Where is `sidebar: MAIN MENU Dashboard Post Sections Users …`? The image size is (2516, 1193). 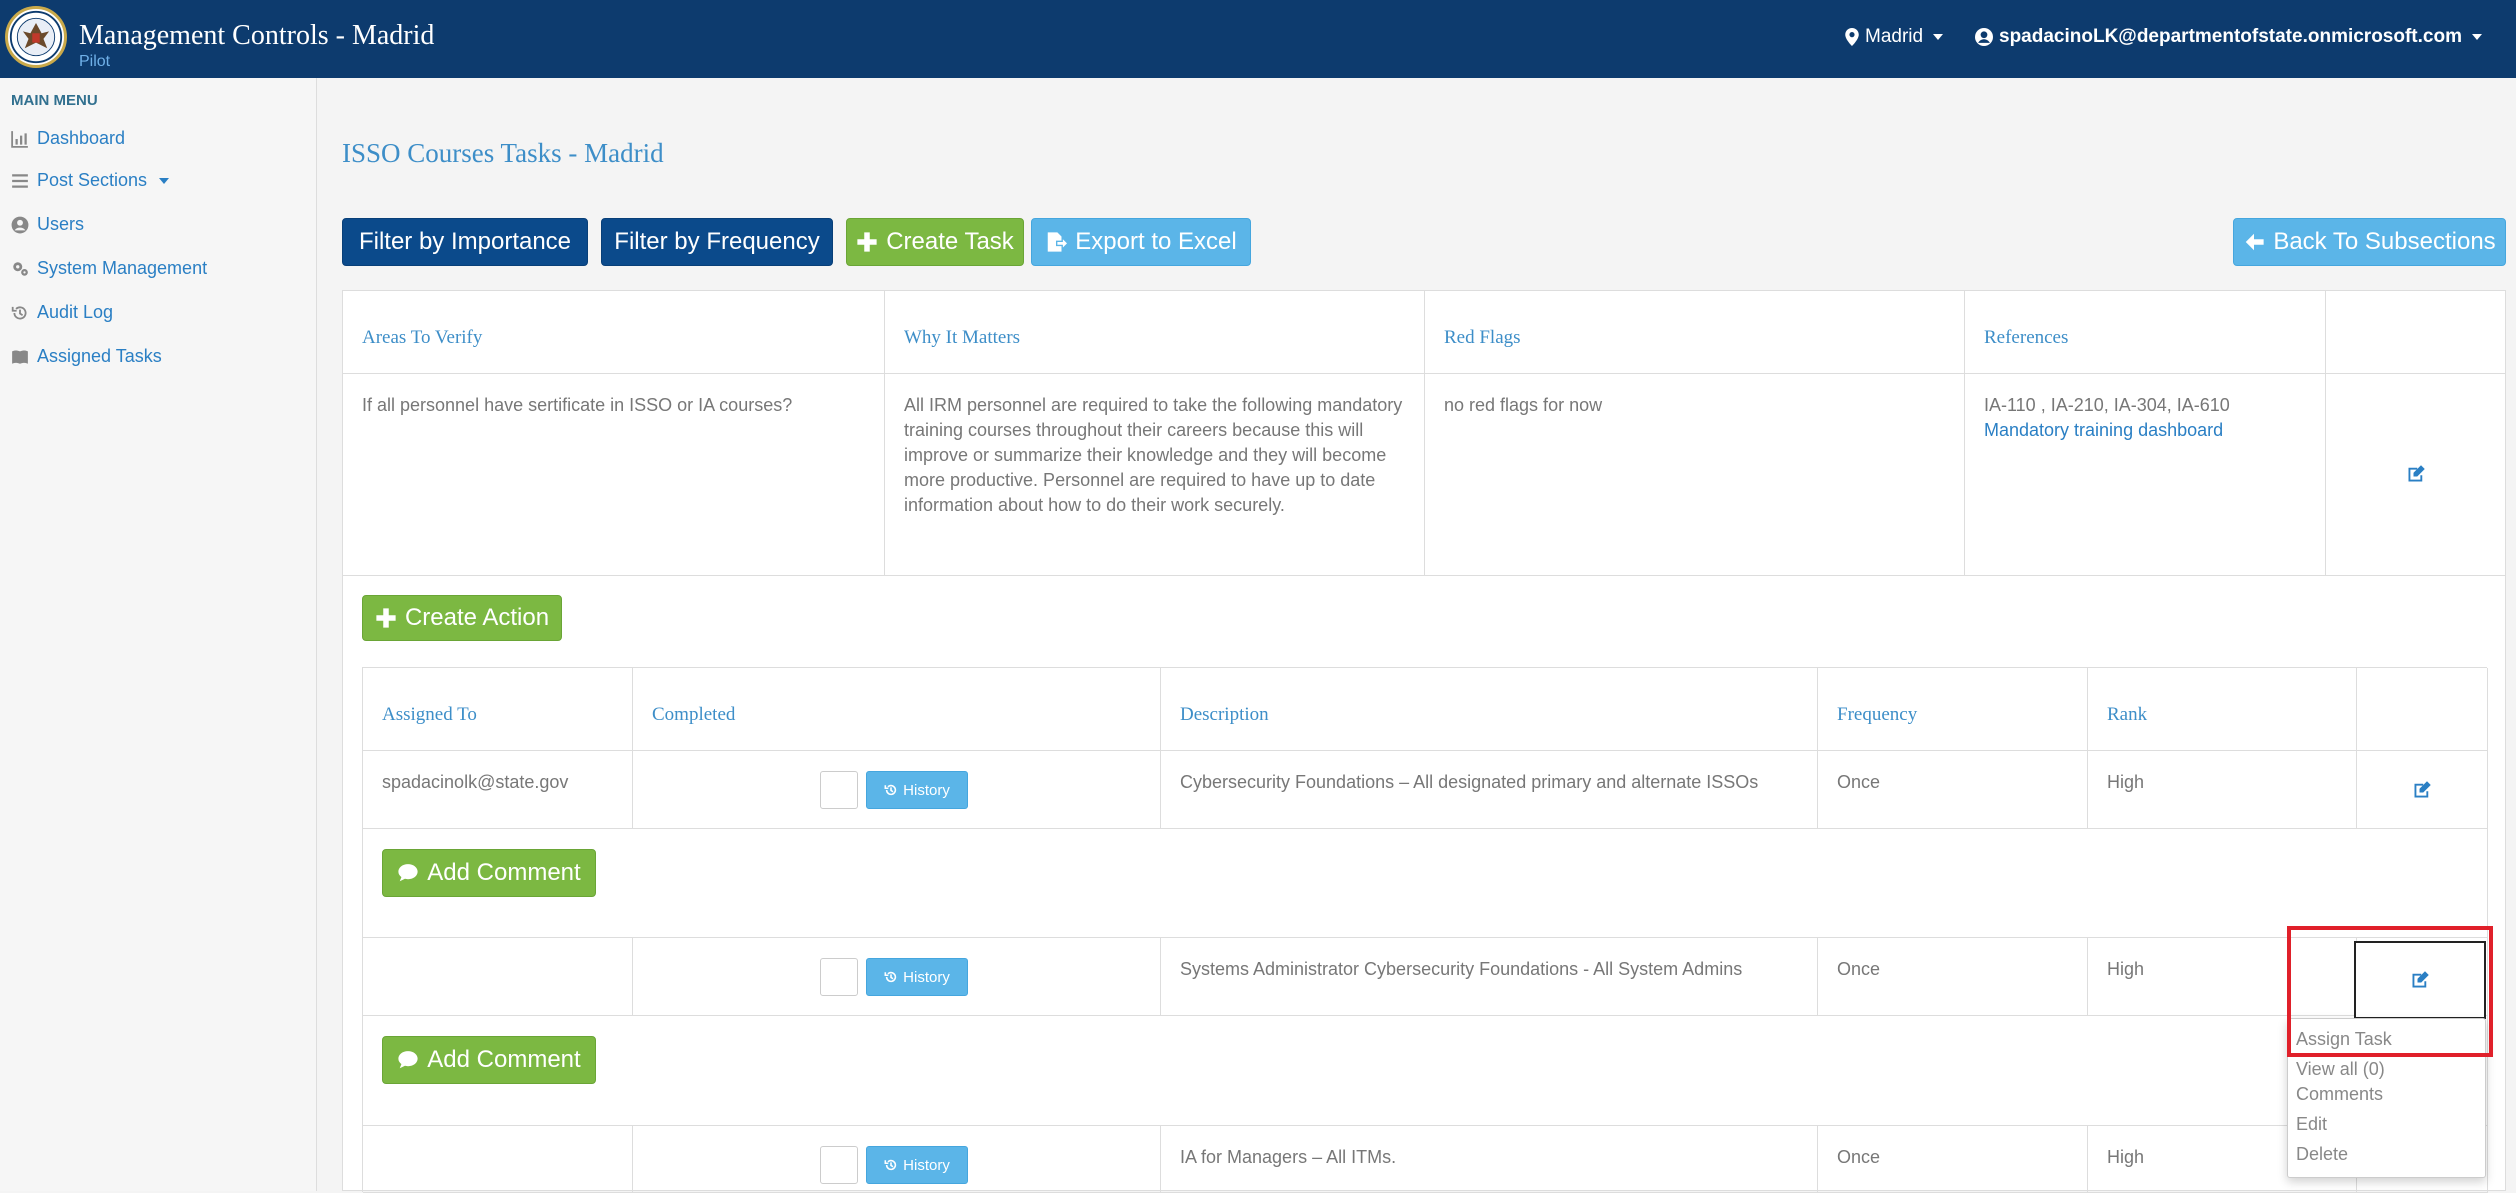 sidebar: MAIN MENU Dashboard Post Sections Users … is located at coordinates (158, 634).